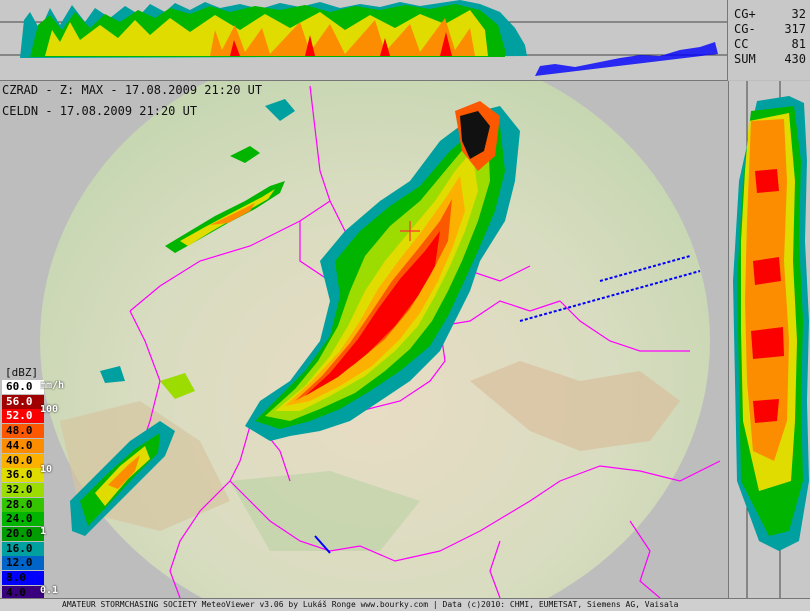 This screenshot has height=611, width=810. Describe the element at coordinates (741, 44) in the screenshot. I see `stat-label: CC` at that location.